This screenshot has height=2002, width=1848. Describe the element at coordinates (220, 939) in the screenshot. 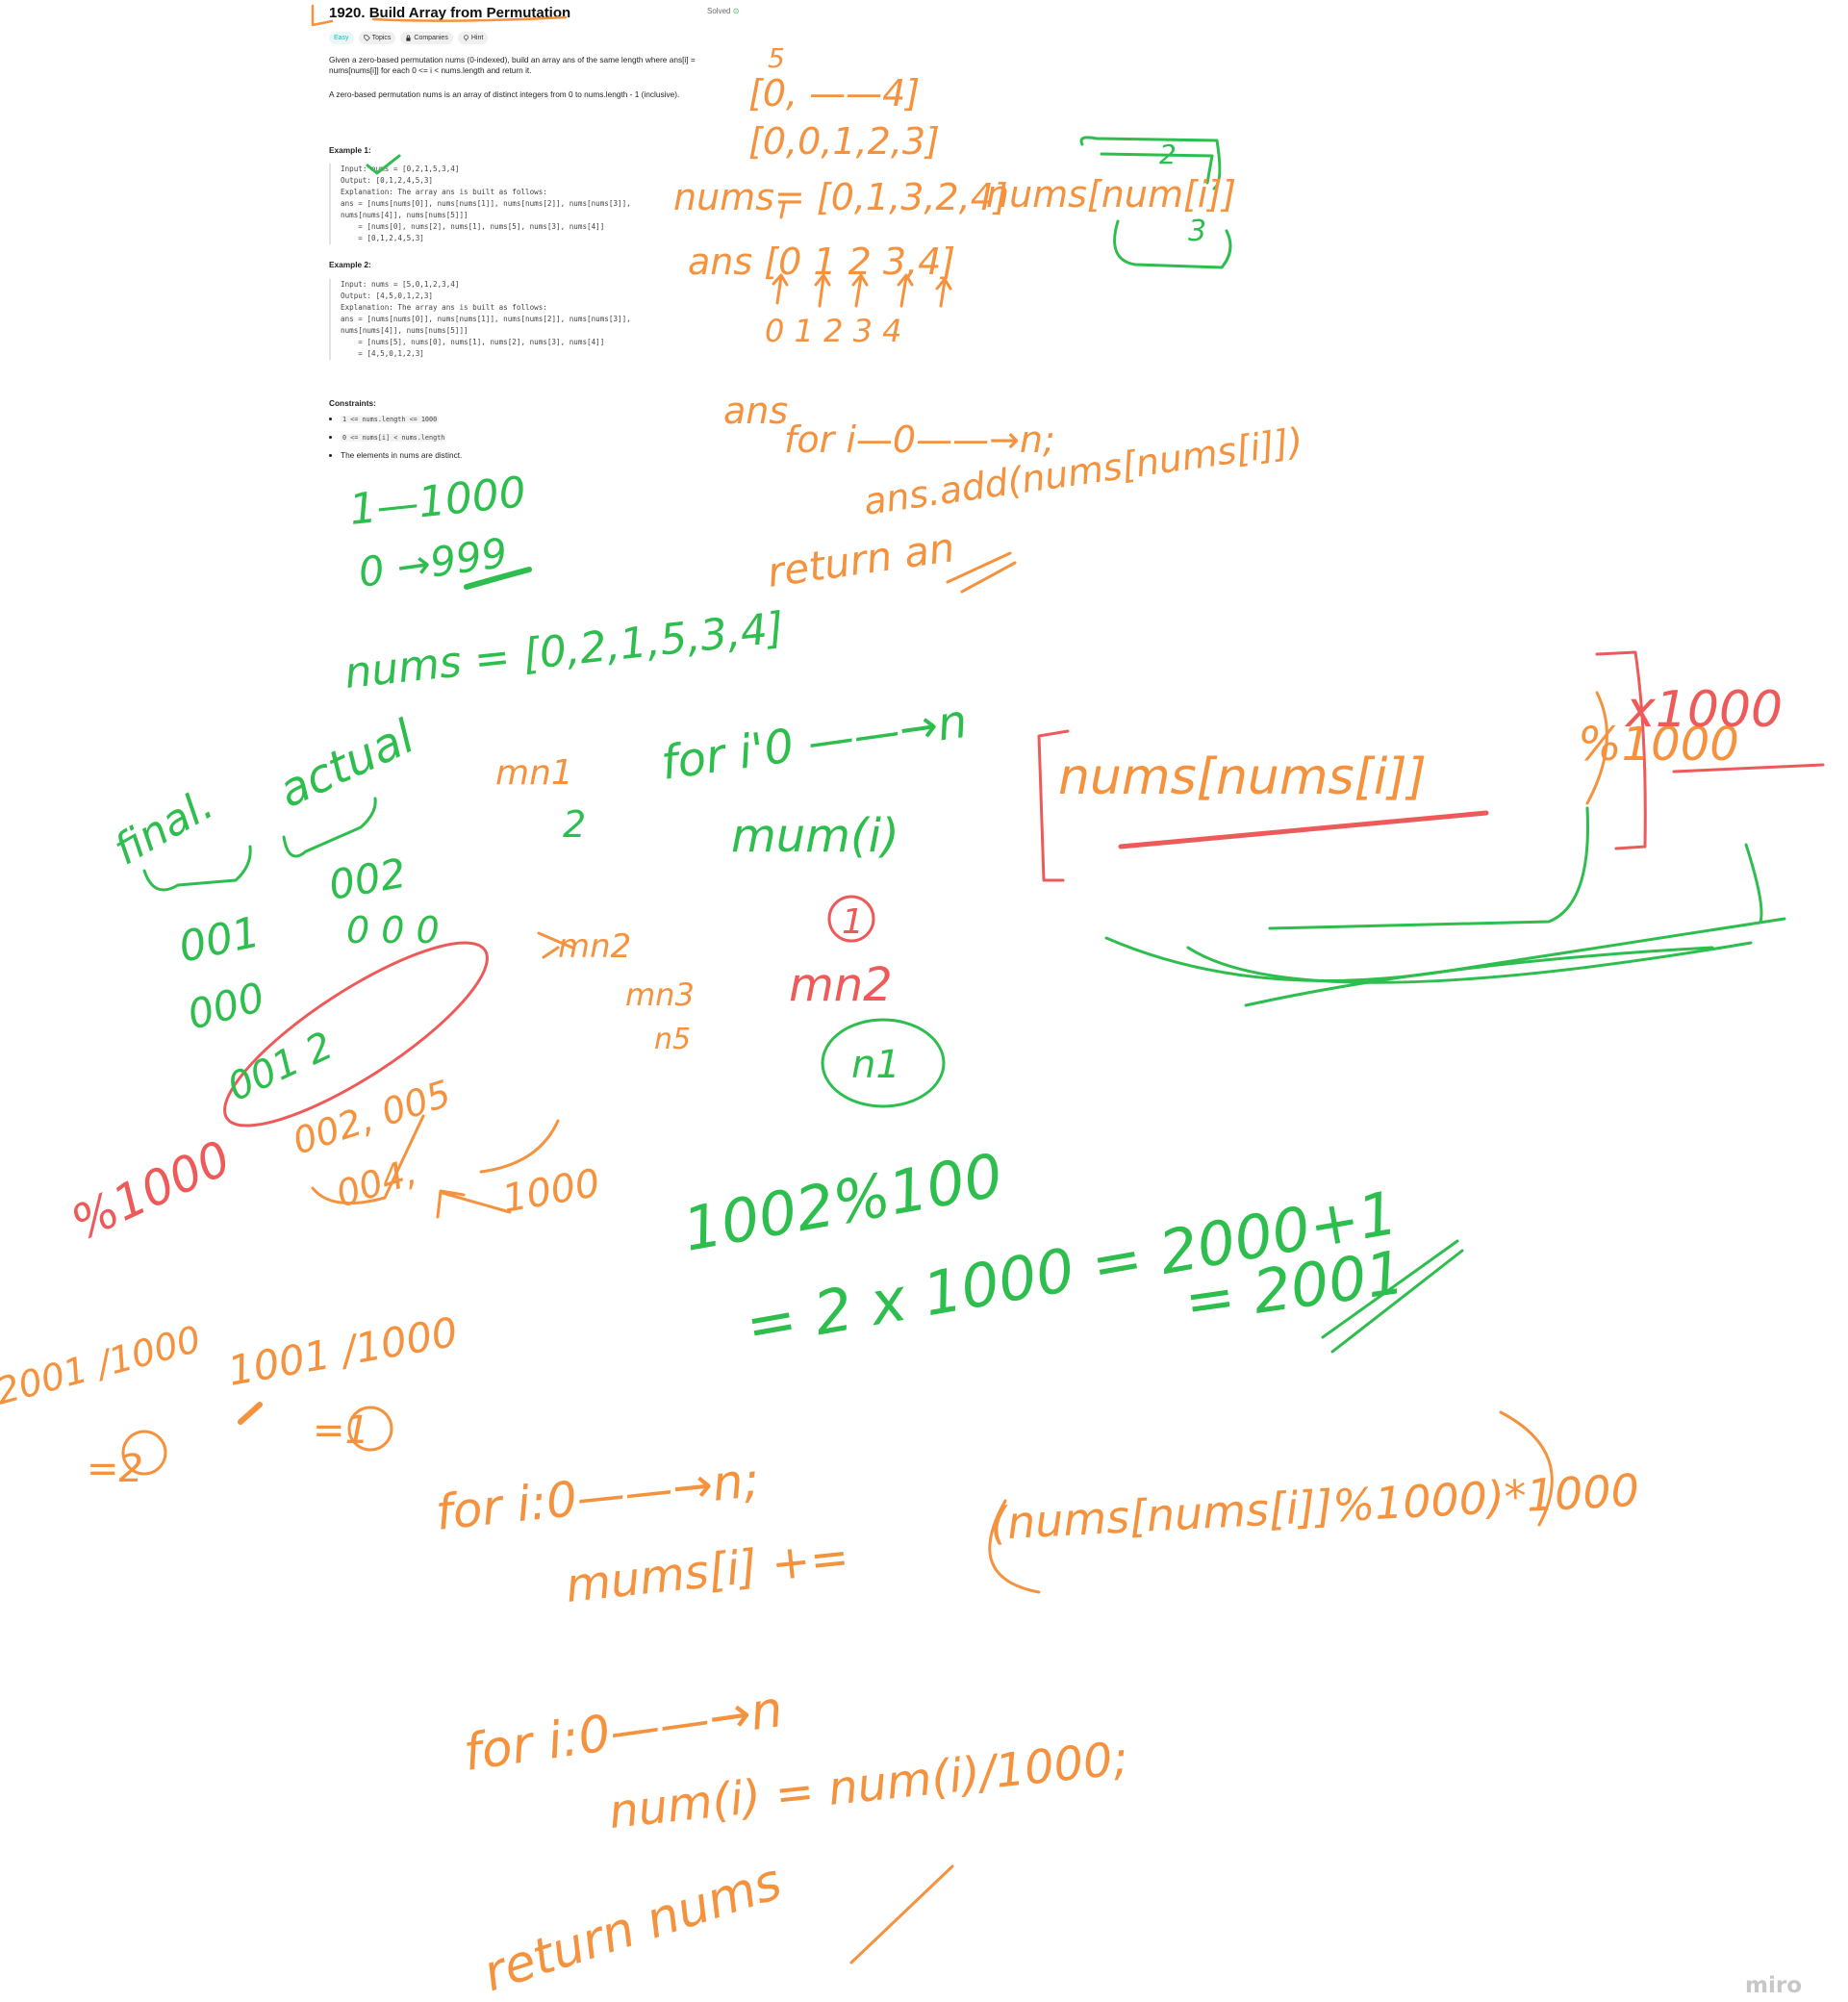

I see `note-green: 001` at that location.